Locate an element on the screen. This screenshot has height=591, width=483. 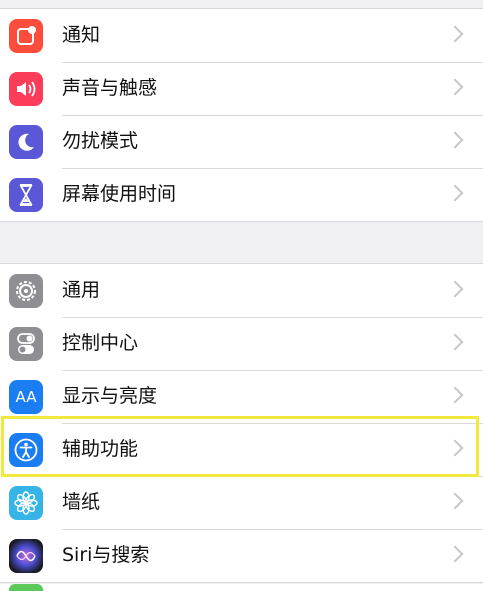
speaker-icon is located at coordinates (26, 89).